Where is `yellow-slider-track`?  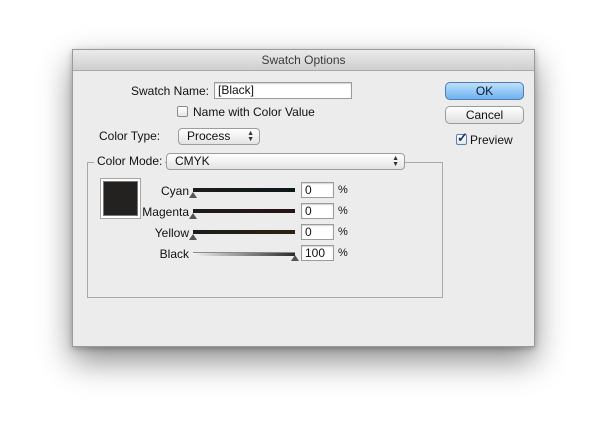
yellow-slider-track is located at coordinates (244, 232).